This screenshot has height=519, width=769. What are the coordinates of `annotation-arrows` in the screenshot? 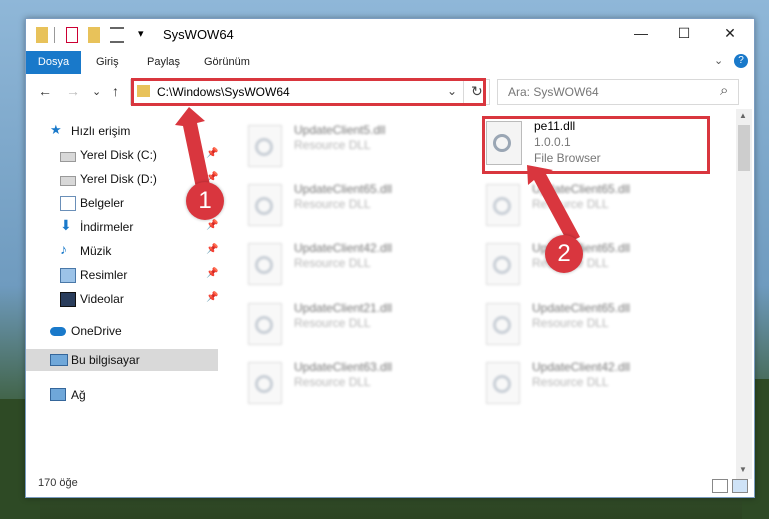 It's located at (377, 175).